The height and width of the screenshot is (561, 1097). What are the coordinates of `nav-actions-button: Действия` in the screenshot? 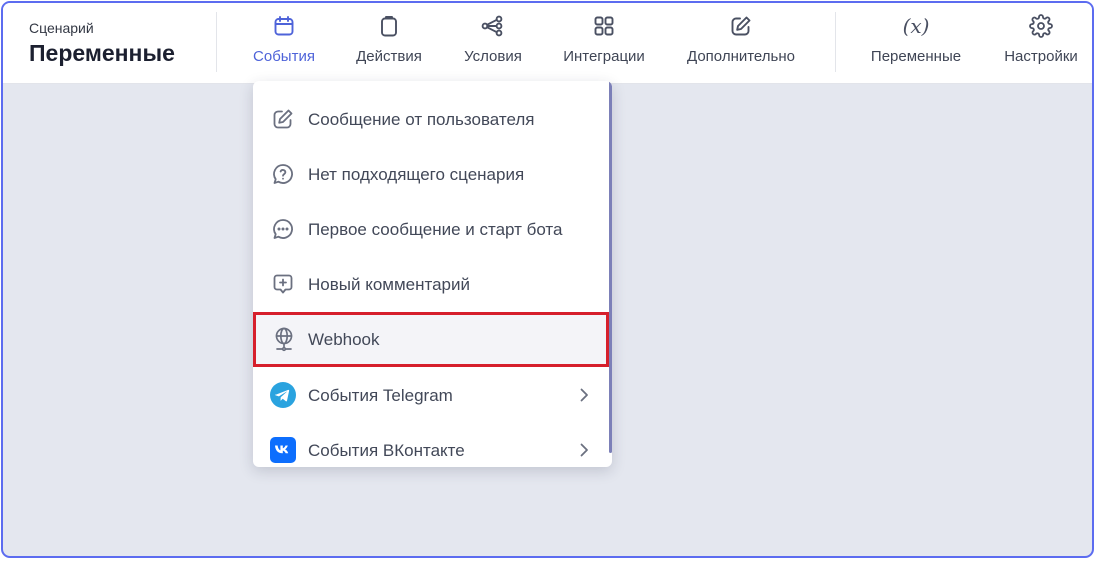 It's located at (389, 44).